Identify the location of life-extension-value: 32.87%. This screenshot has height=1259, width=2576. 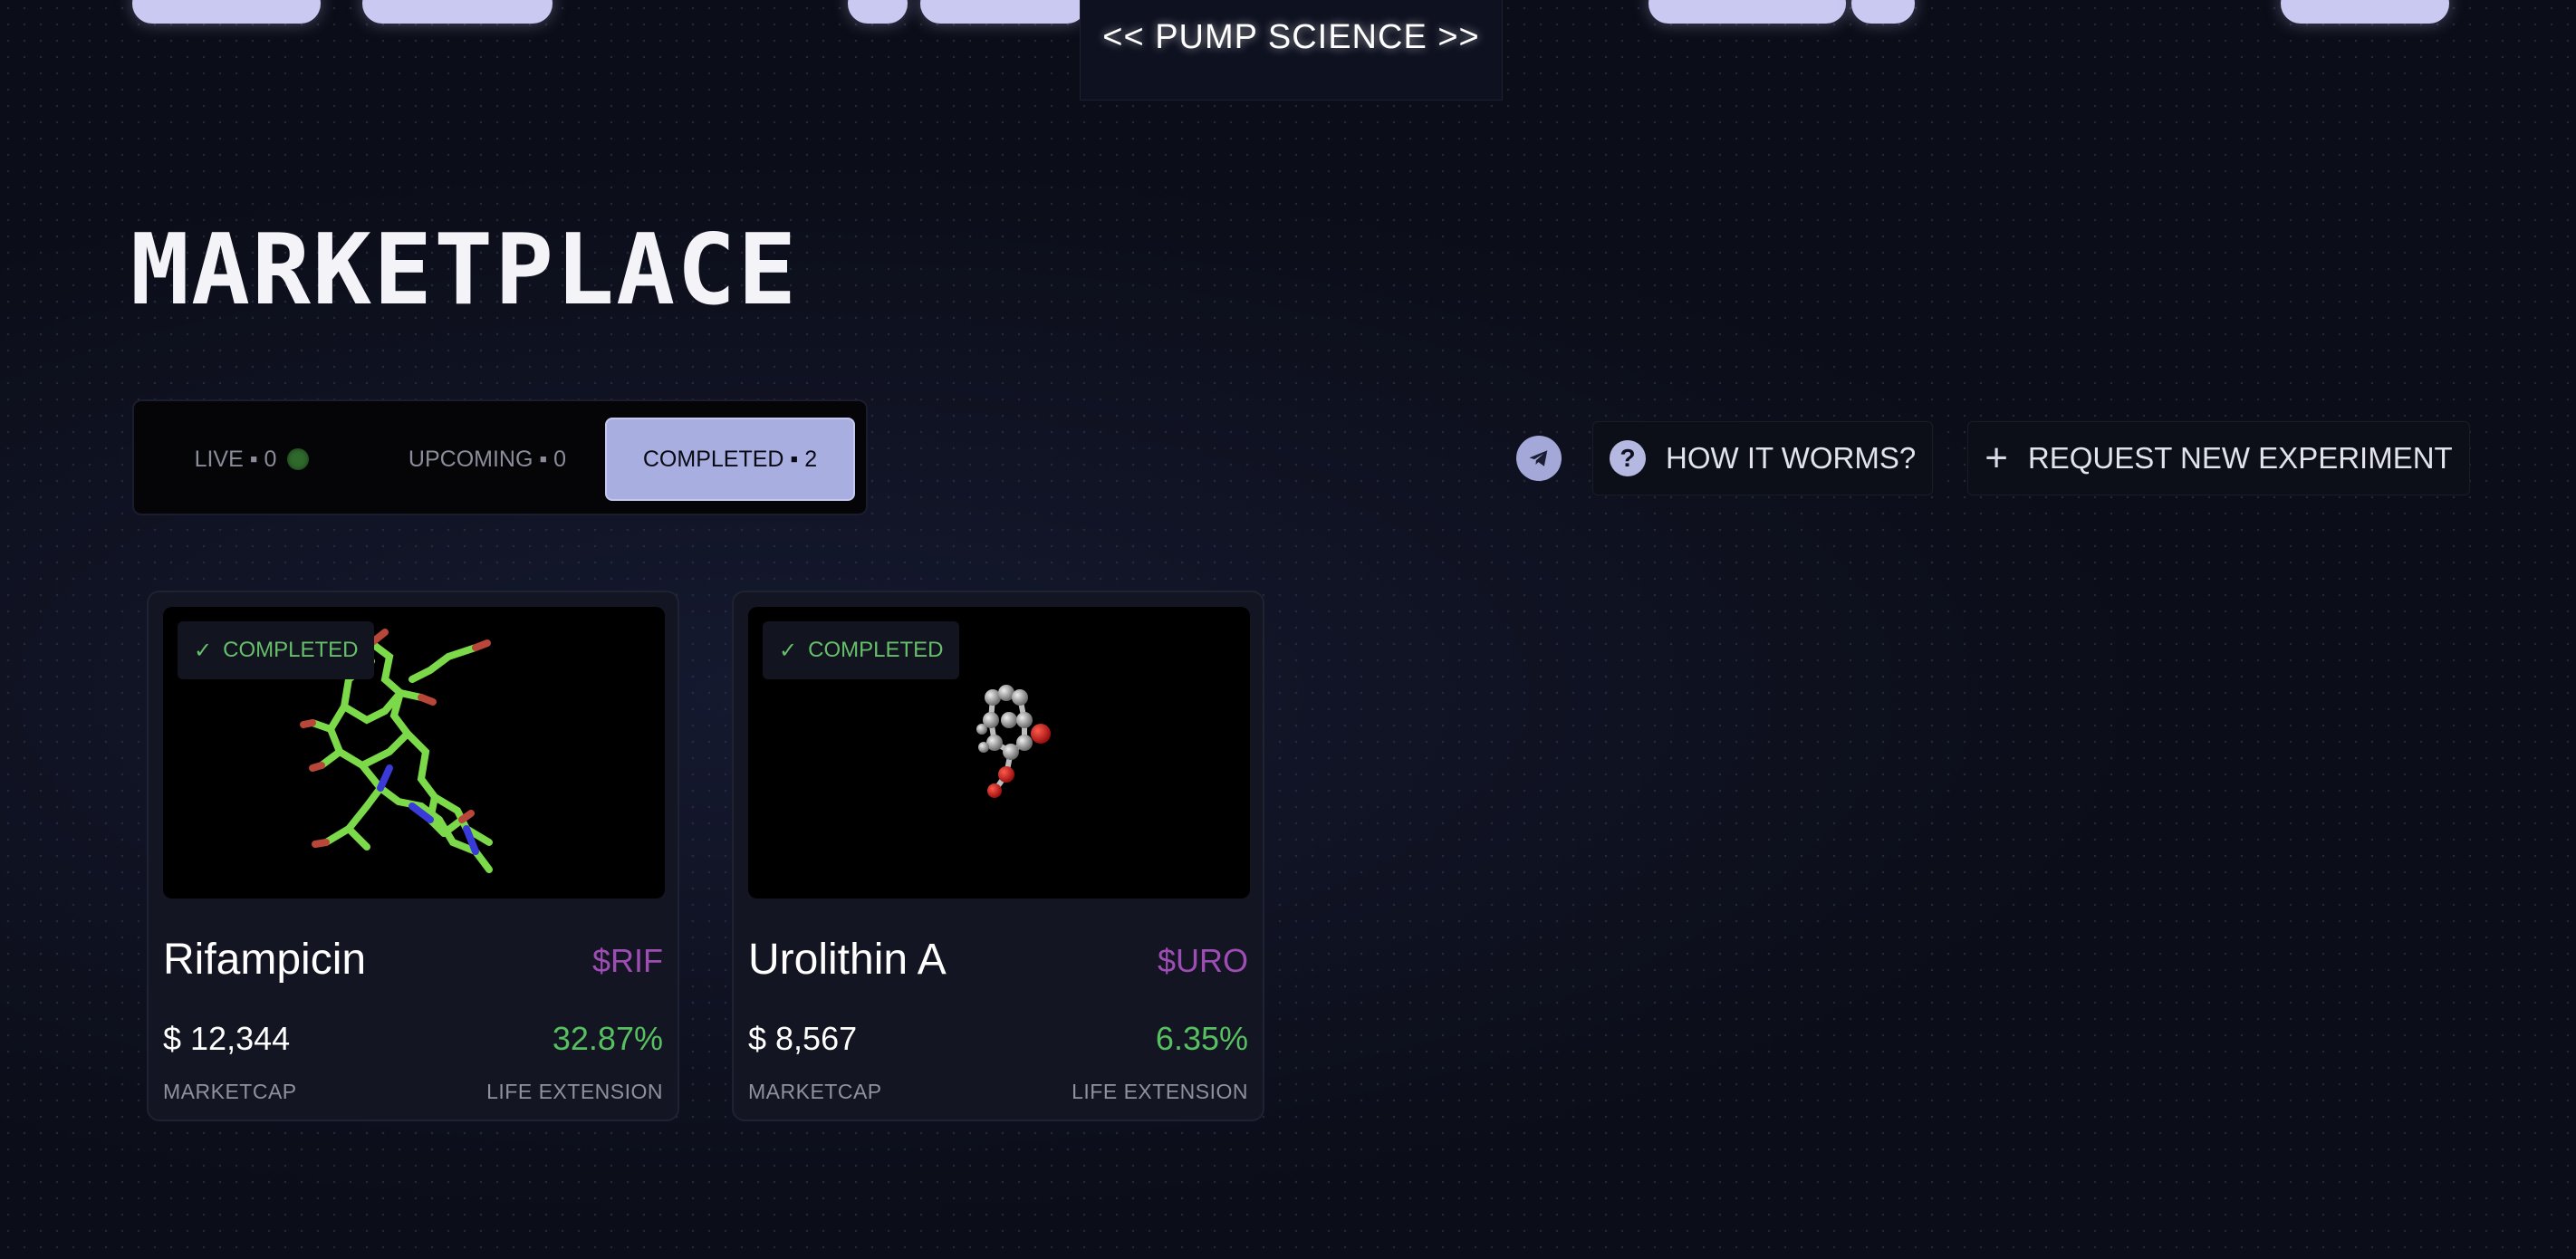
(607, 1038).